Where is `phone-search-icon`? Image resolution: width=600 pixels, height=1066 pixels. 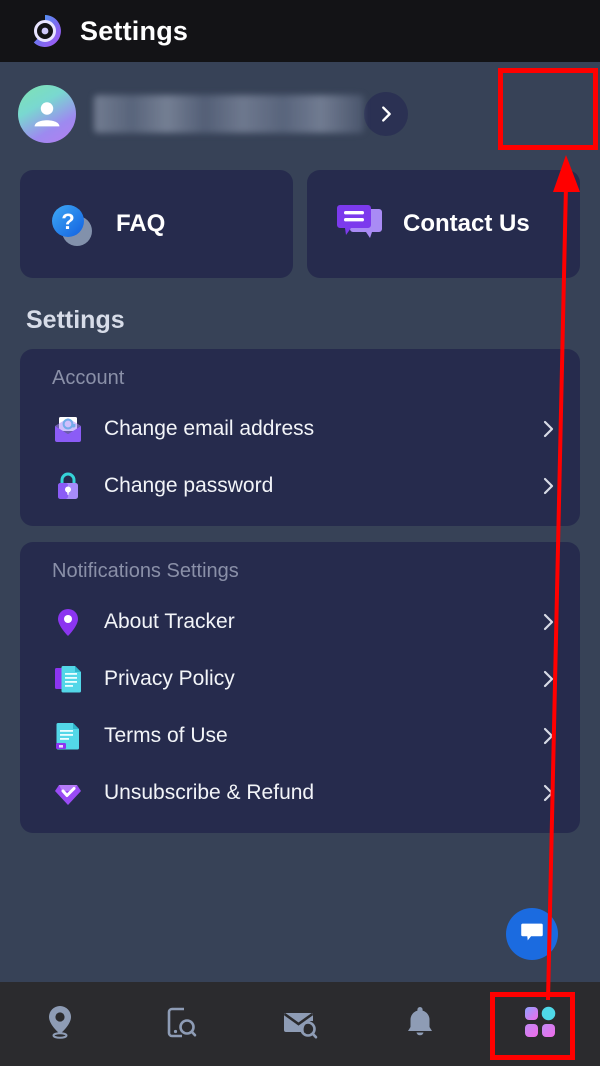
phone-search-icon is located at coordinates (180, 1024).